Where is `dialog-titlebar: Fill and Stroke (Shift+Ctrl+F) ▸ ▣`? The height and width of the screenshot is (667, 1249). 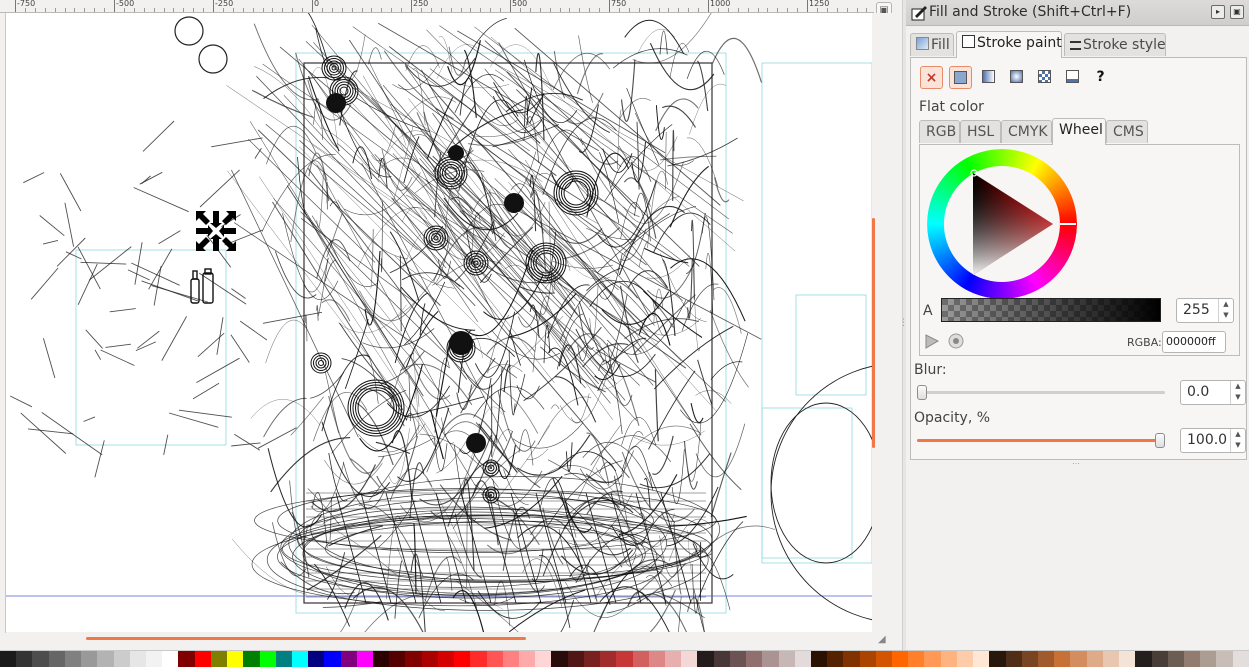
dialog-titlebar: Fill and Stroke (Shift+Ctrl+F) ▸ ▣ is located at coordinates (1077, 13).